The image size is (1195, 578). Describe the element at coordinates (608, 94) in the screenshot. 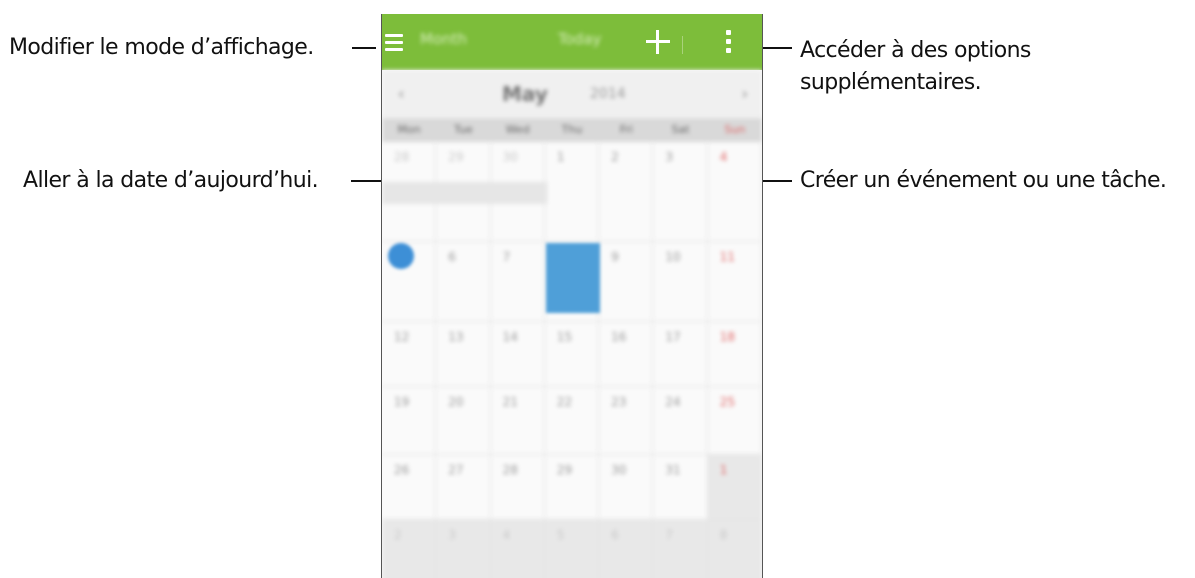

I see `year-label: 2014` at that location.